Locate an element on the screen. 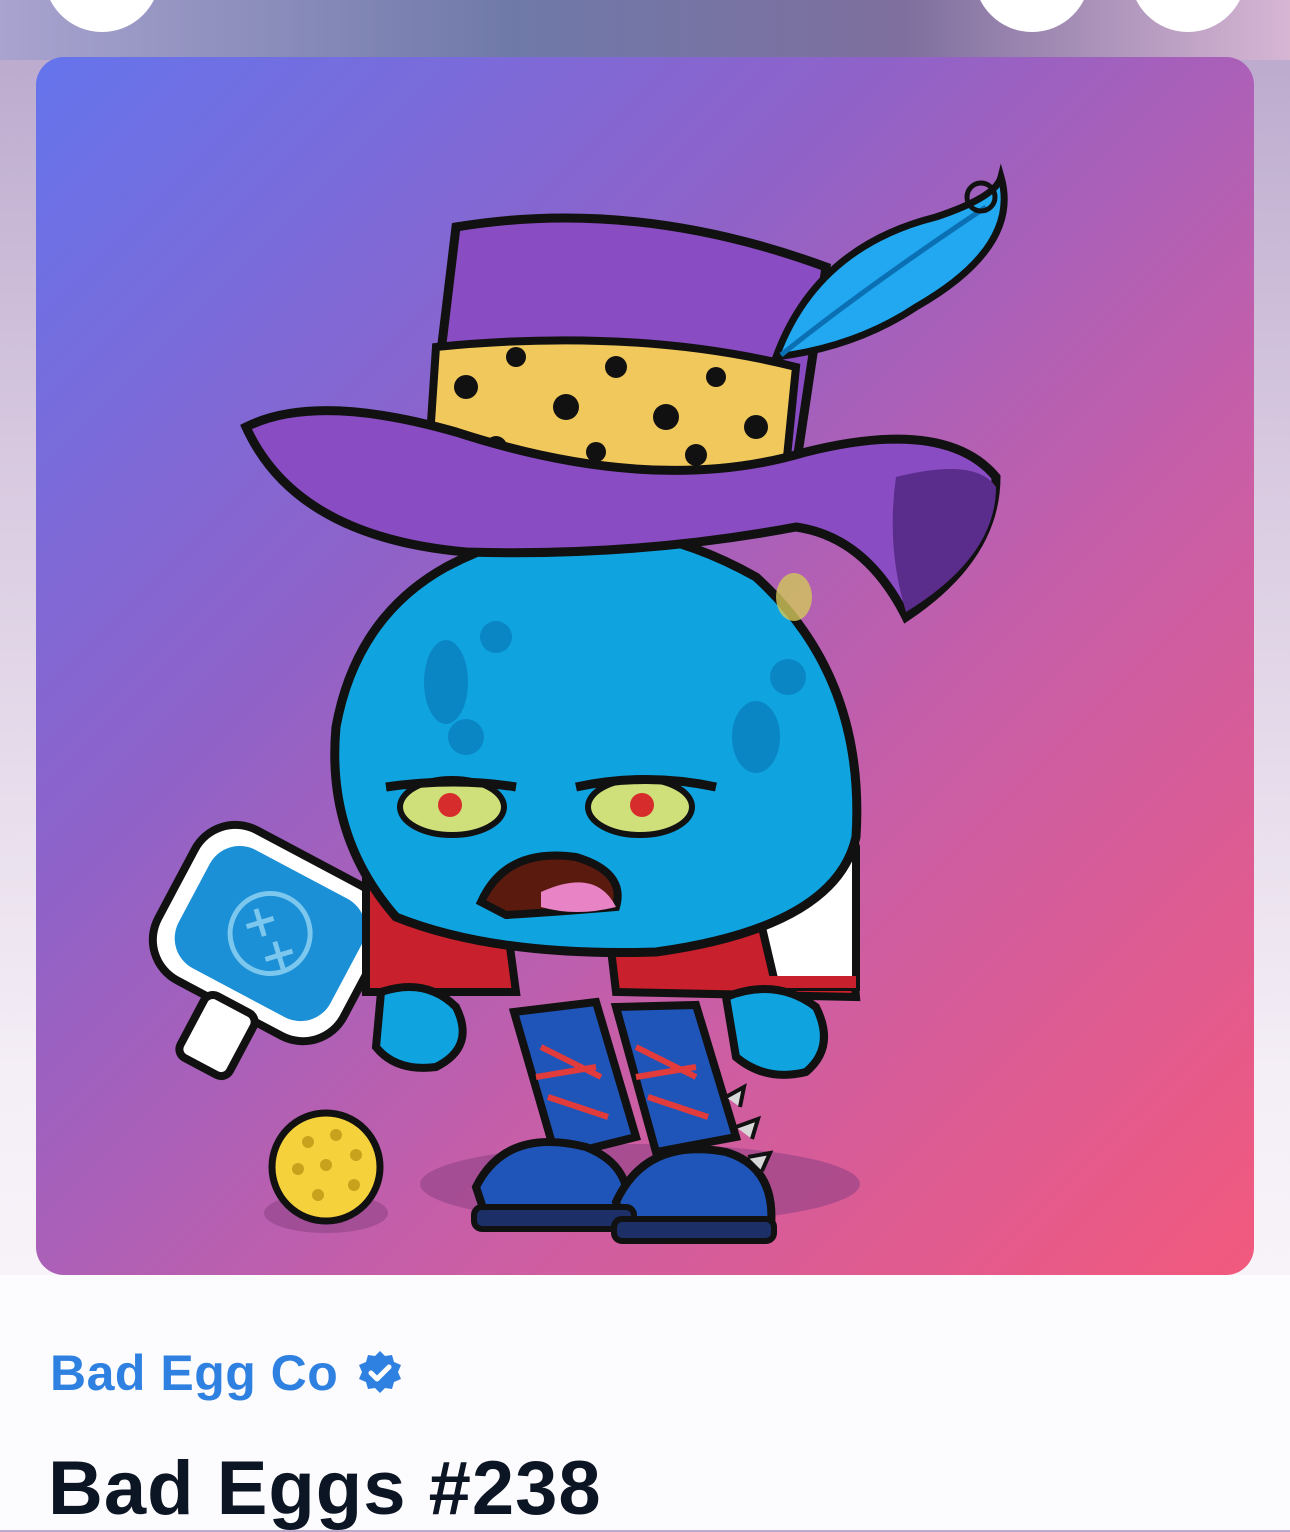 Image resolution: width=1290 pixels, height=1532 pixels. nft-title: Bad Eggs #238 is located at coordinates (325, 1488).